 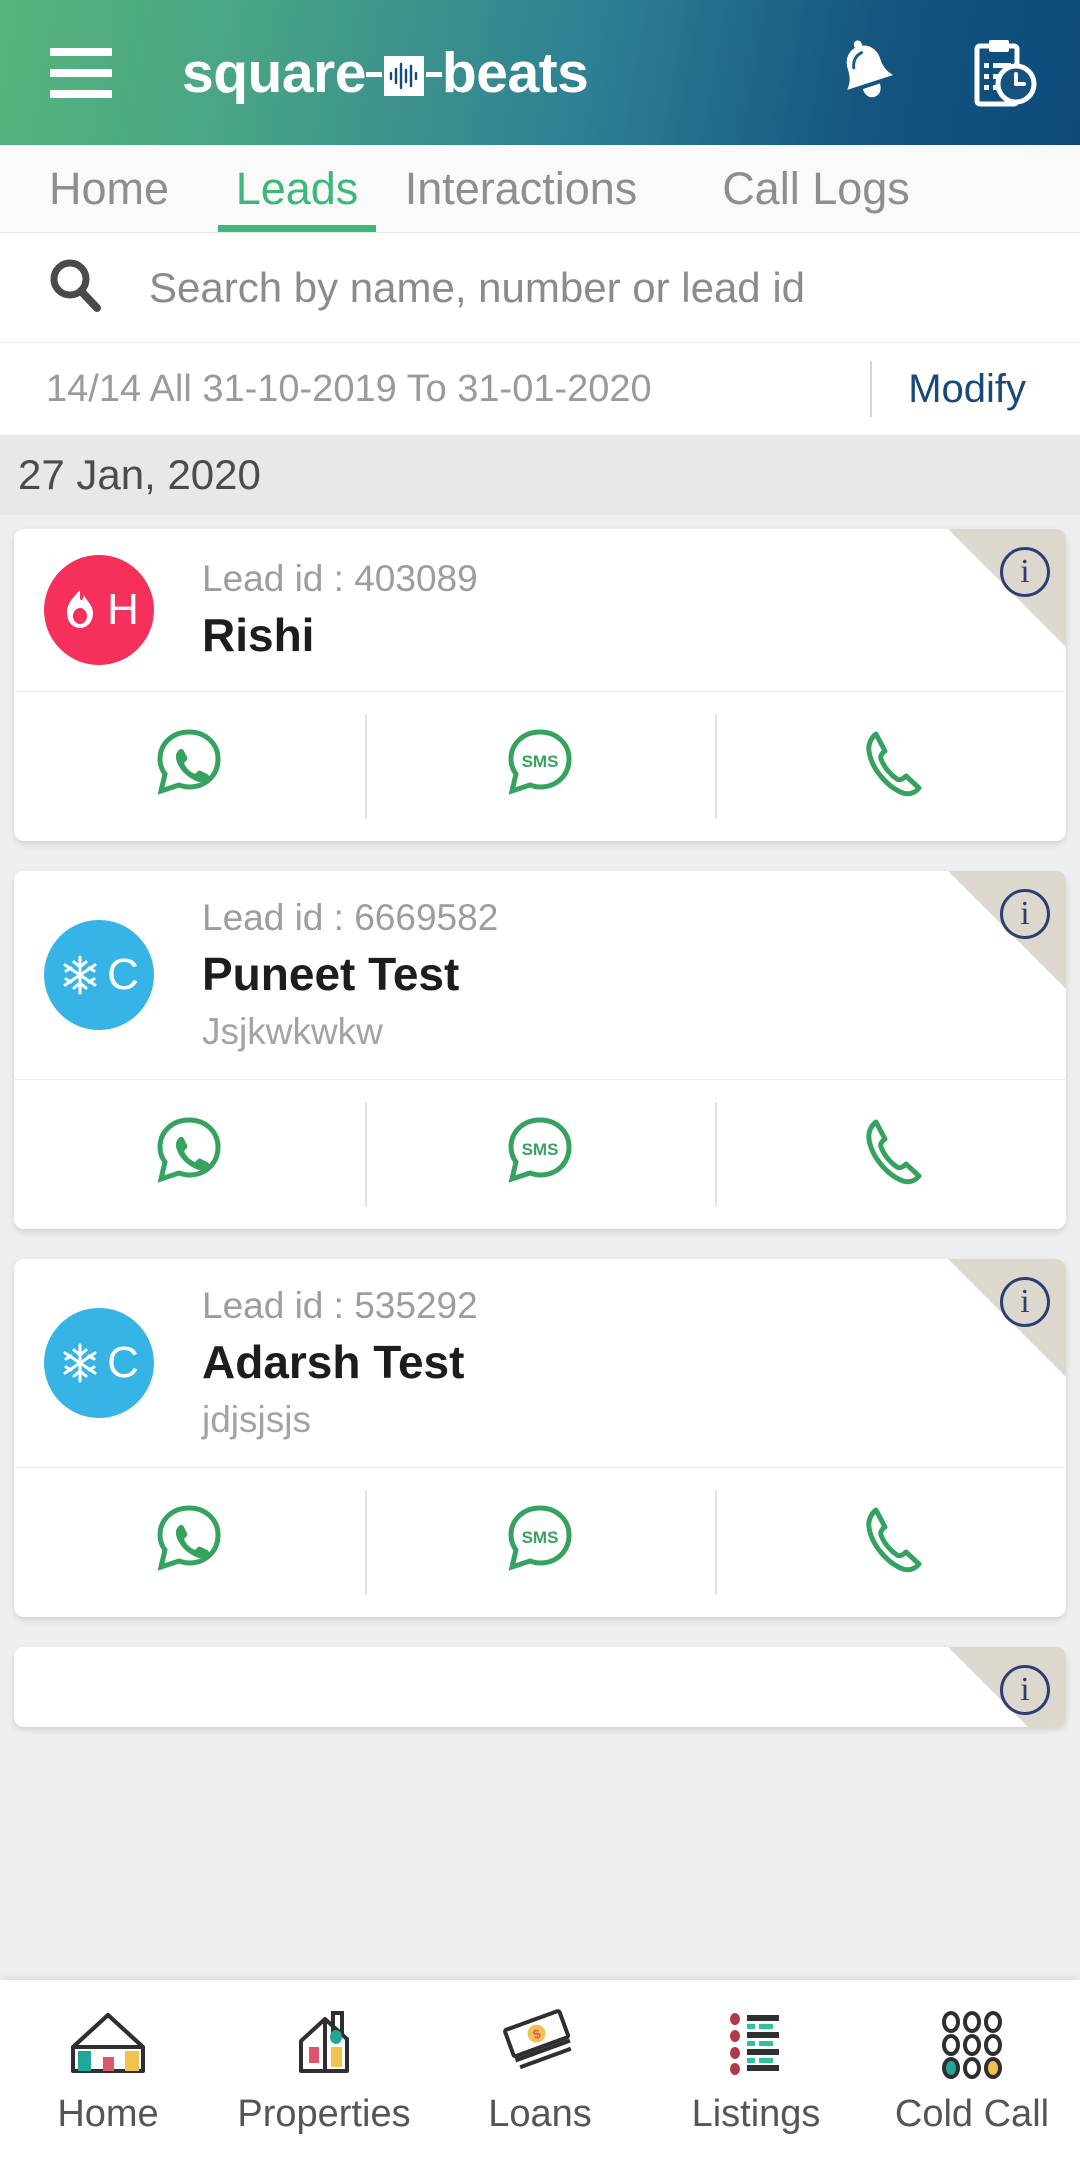 What do you see at coordinates (333, 1362) in the screenshot?
I see `lead-name: Adarsh Test` at bounding box center [333, 1362].